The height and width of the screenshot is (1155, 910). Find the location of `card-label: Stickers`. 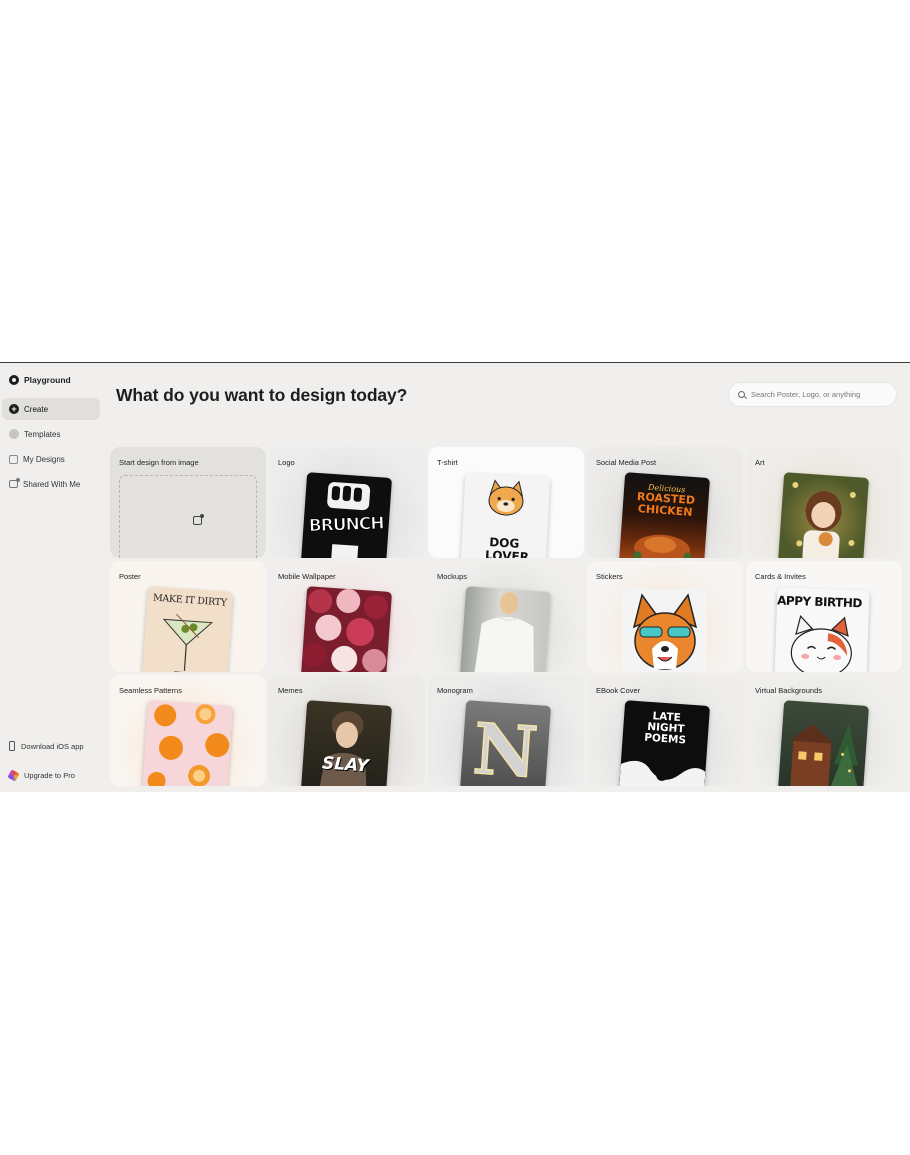

card-label: Stickers is located at coordinates (609, 576).